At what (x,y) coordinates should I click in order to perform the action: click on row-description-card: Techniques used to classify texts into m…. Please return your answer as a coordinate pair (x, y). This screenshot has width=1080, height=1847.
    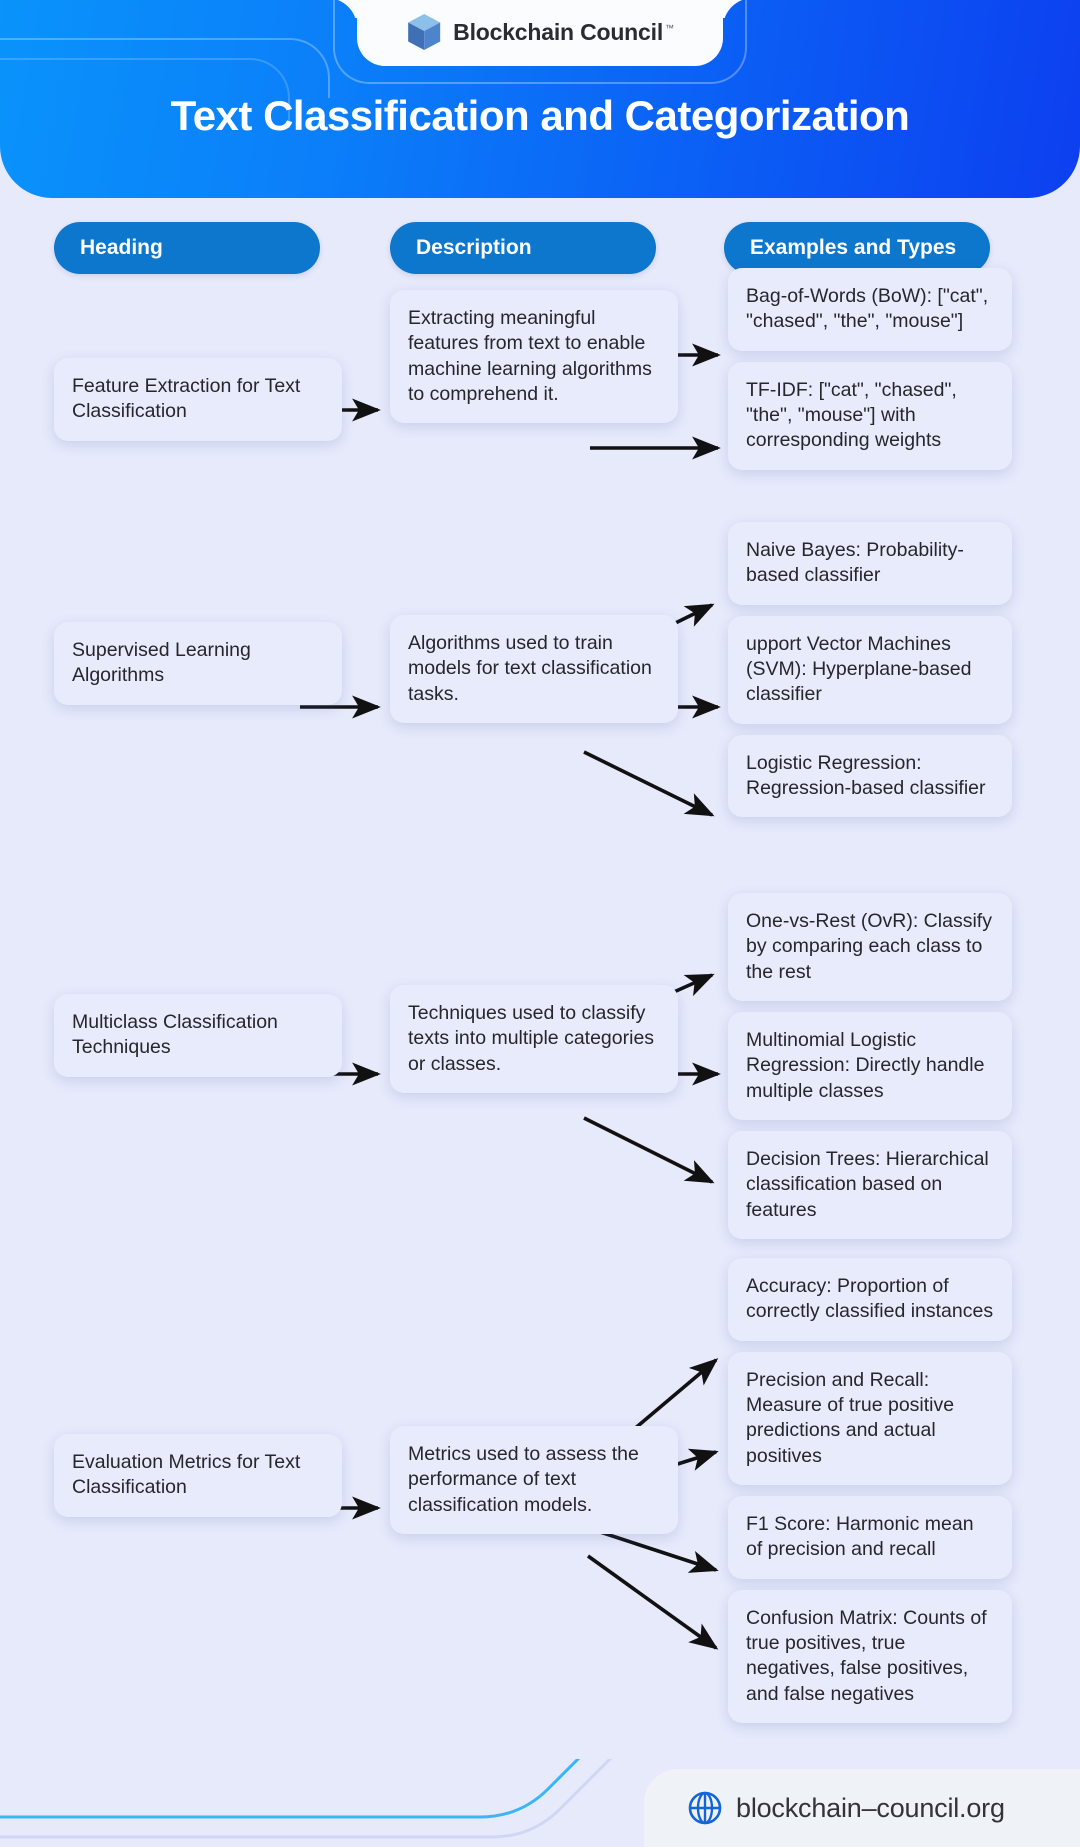
    Looking at the image, I should click on (534, 1039).